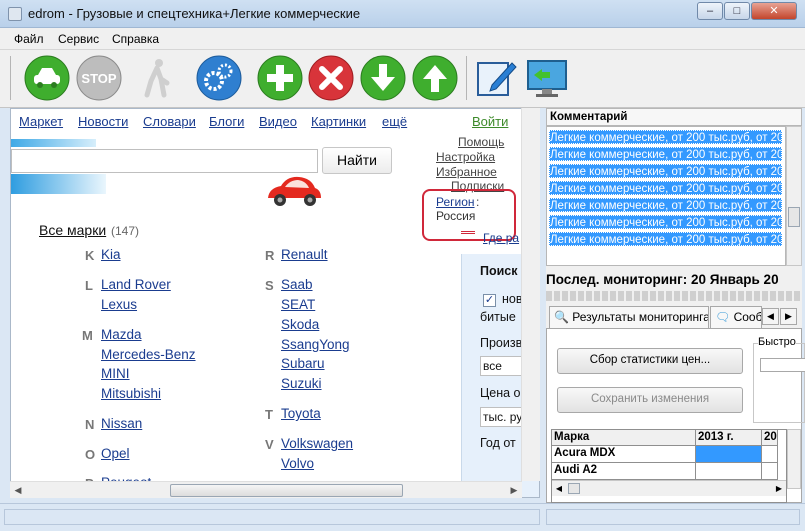 The width and height of the screenshot is (805, 531). I want to click on tab-messages: 🗨 Сооб, so click(736, 317).